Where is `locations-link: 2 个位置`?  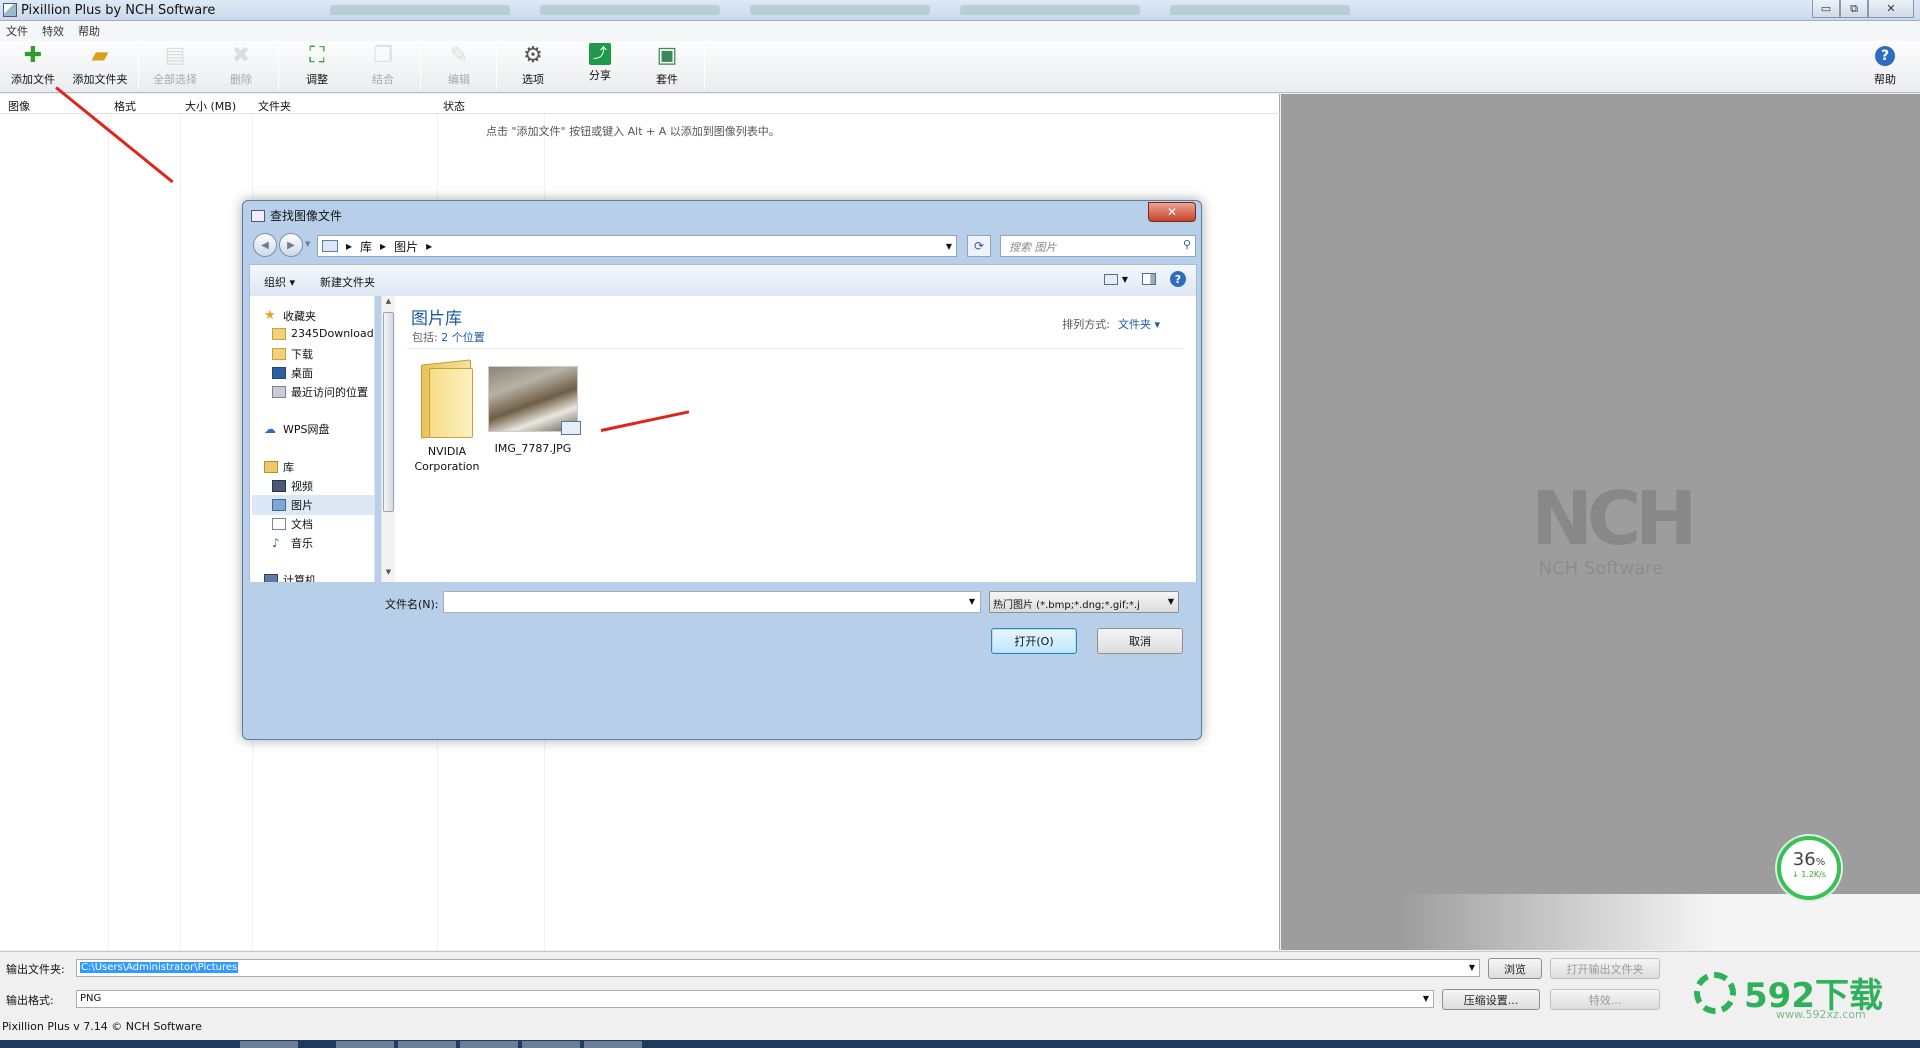 locations-link: 2 个位置 is located at coordinates (463, 337).